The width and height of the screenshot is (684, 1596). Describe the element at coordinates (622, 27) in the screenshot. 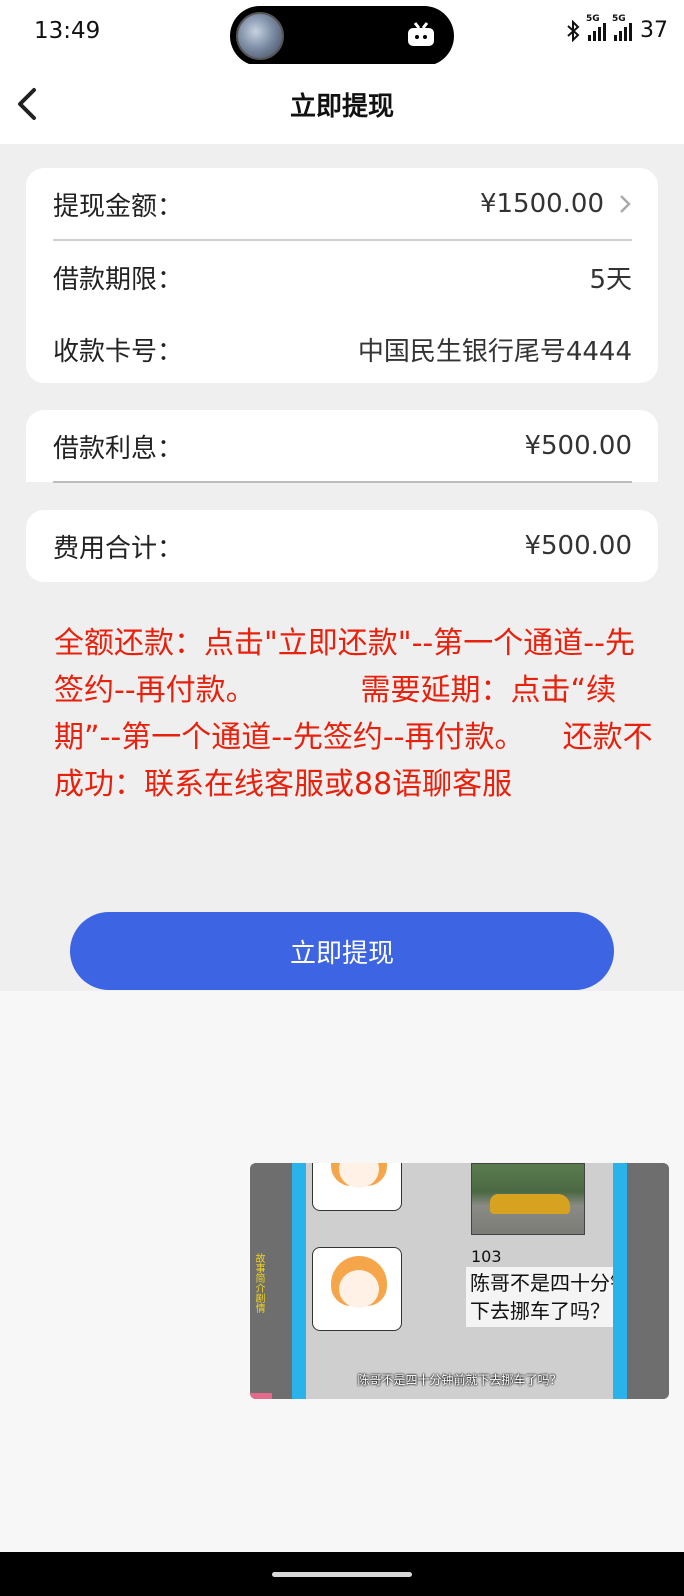

I see `signal-icon-2: 5G` at that location.